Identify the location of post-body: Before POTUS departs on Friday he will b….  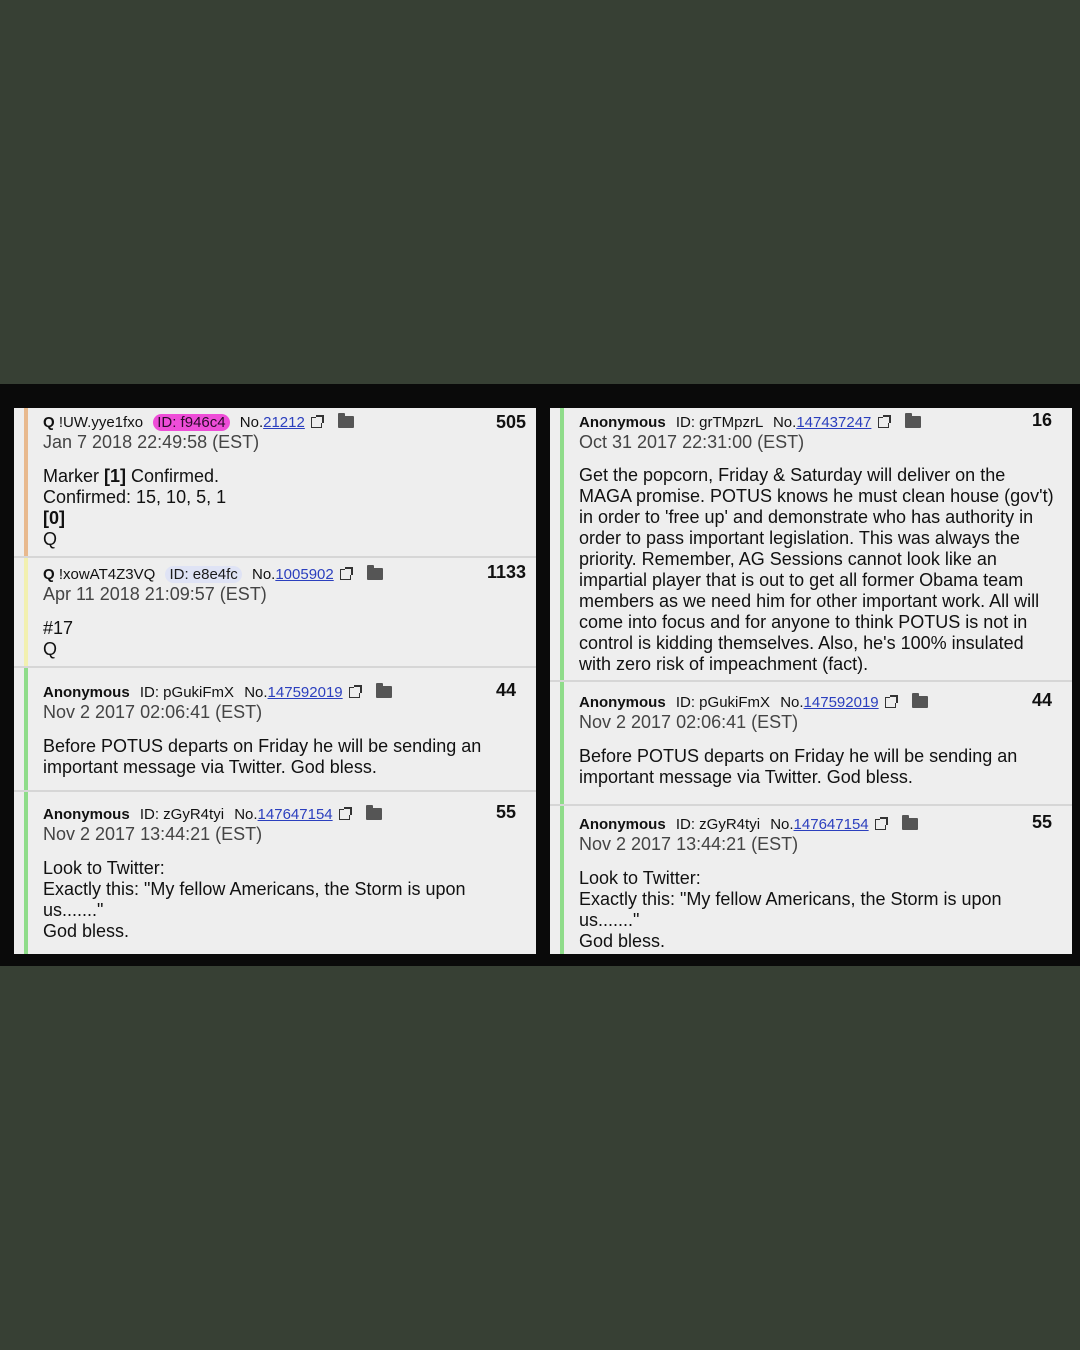
(285, 757).